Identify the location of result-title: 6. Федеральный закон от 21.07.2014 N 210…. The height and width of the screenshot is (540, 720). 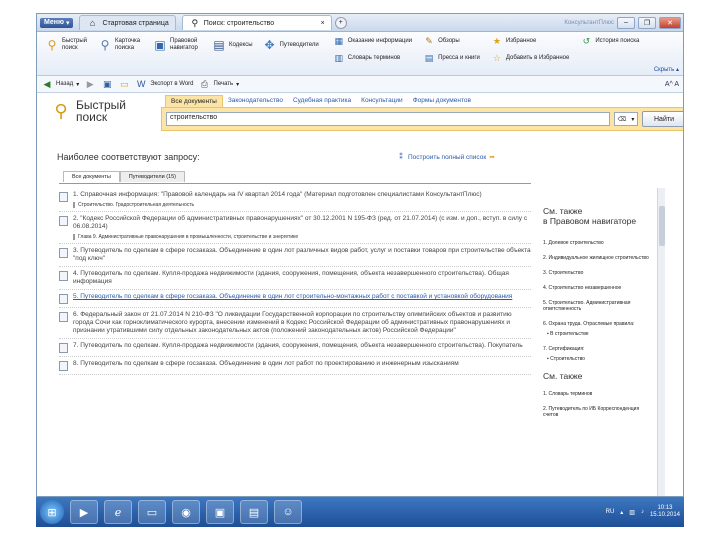
(302, 323).